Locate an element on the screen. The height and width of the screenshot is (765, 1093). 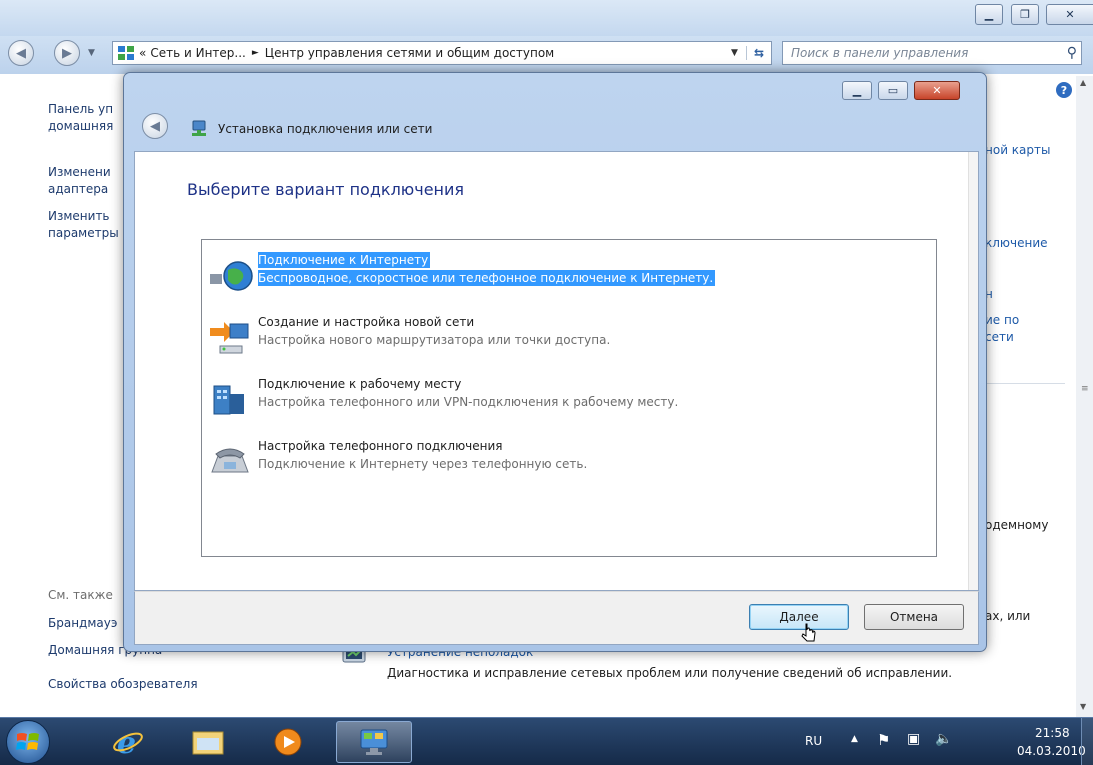
router-setup-icon is located at coordinates (229, 338).